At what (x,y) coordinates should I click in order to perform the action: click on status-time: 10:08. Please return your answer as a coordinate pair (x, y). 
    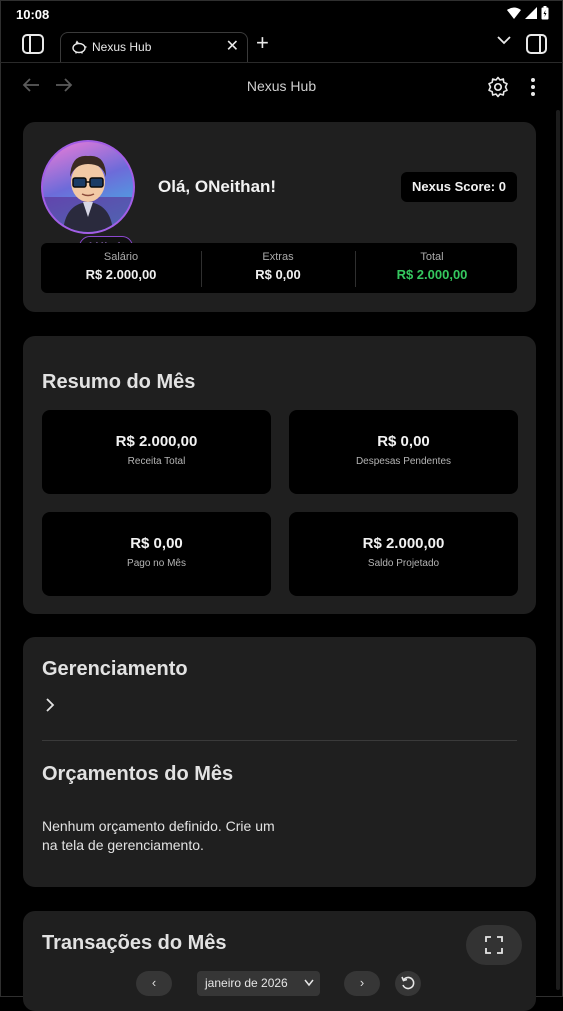
    Looking at the image, I should click on (33, 14).